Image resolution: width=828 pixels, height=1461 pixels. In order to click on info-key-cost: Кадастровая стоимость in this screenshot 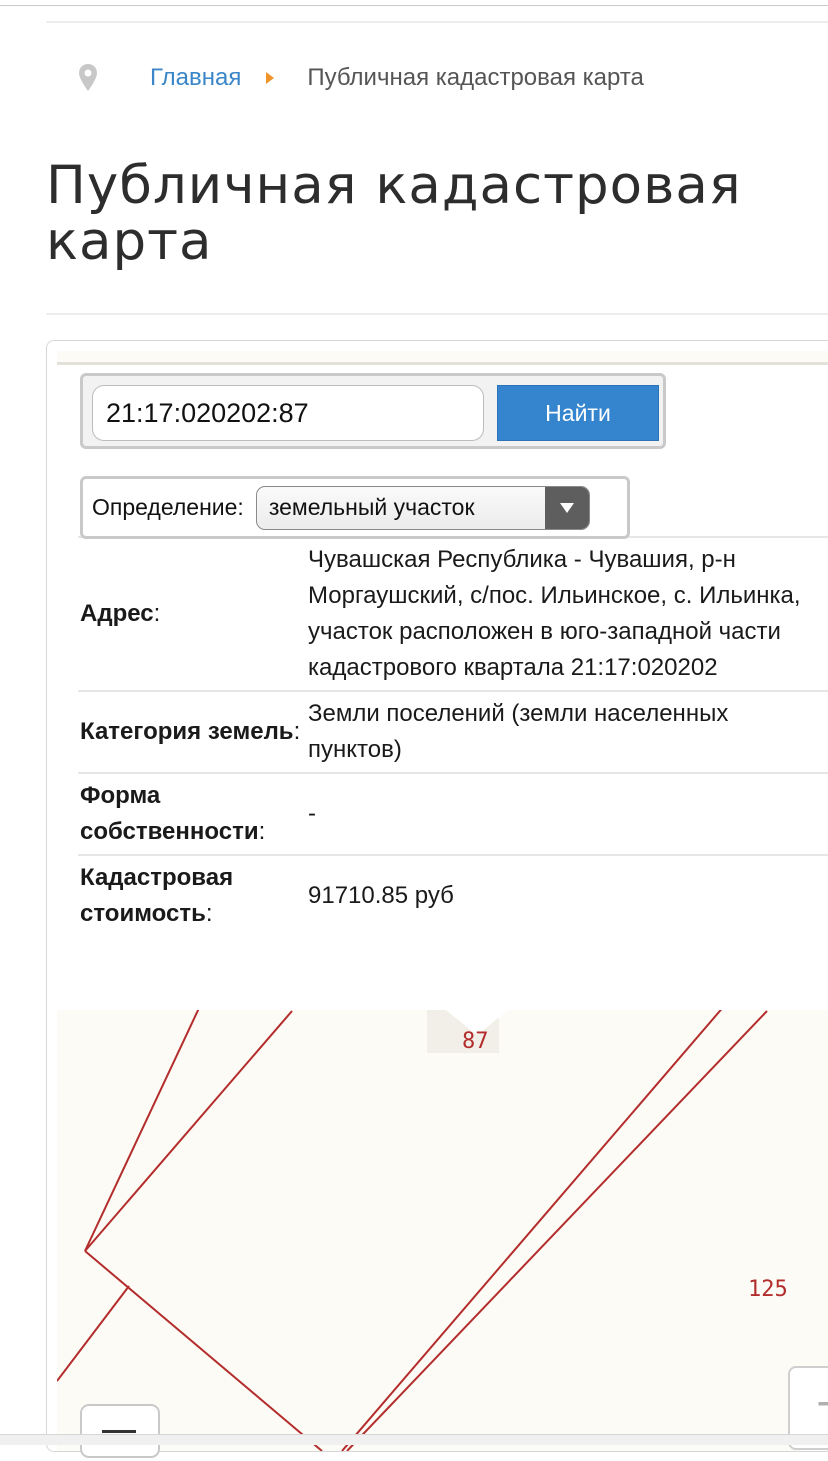, I will do `click(157, 895)`.